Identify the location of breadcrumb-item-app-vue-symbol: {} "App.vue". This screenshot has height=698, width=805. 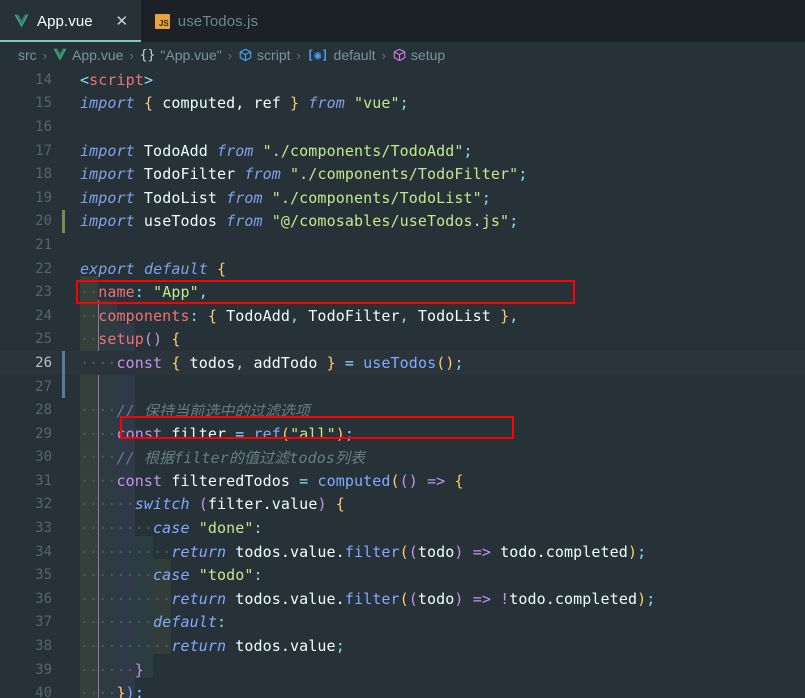
(181, 55).